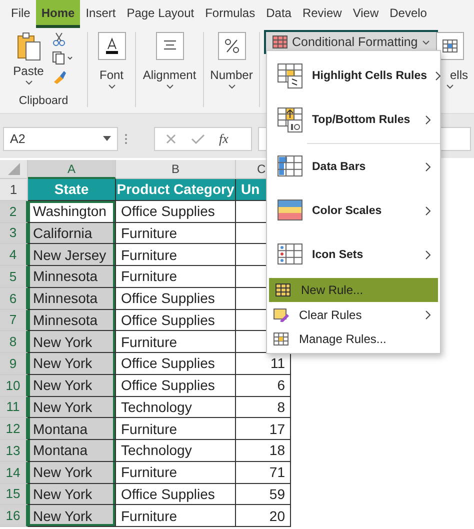 The image size is (474, 529). Describe the element at coordinates (72, 169) in the screenshot. I see `column-header: A` at that location.